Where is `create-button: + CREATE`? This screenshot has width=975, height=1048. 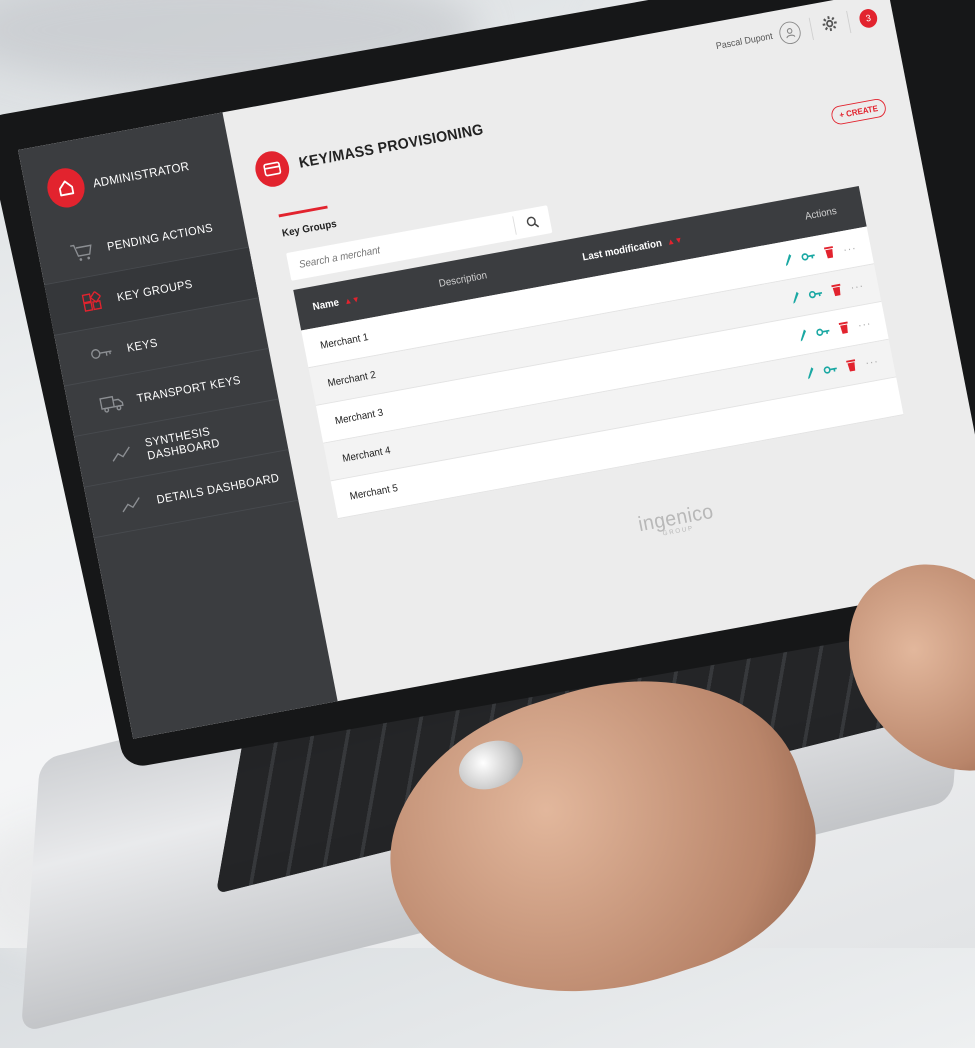 create-button: + CREATE is located at coordinates (858, 111).